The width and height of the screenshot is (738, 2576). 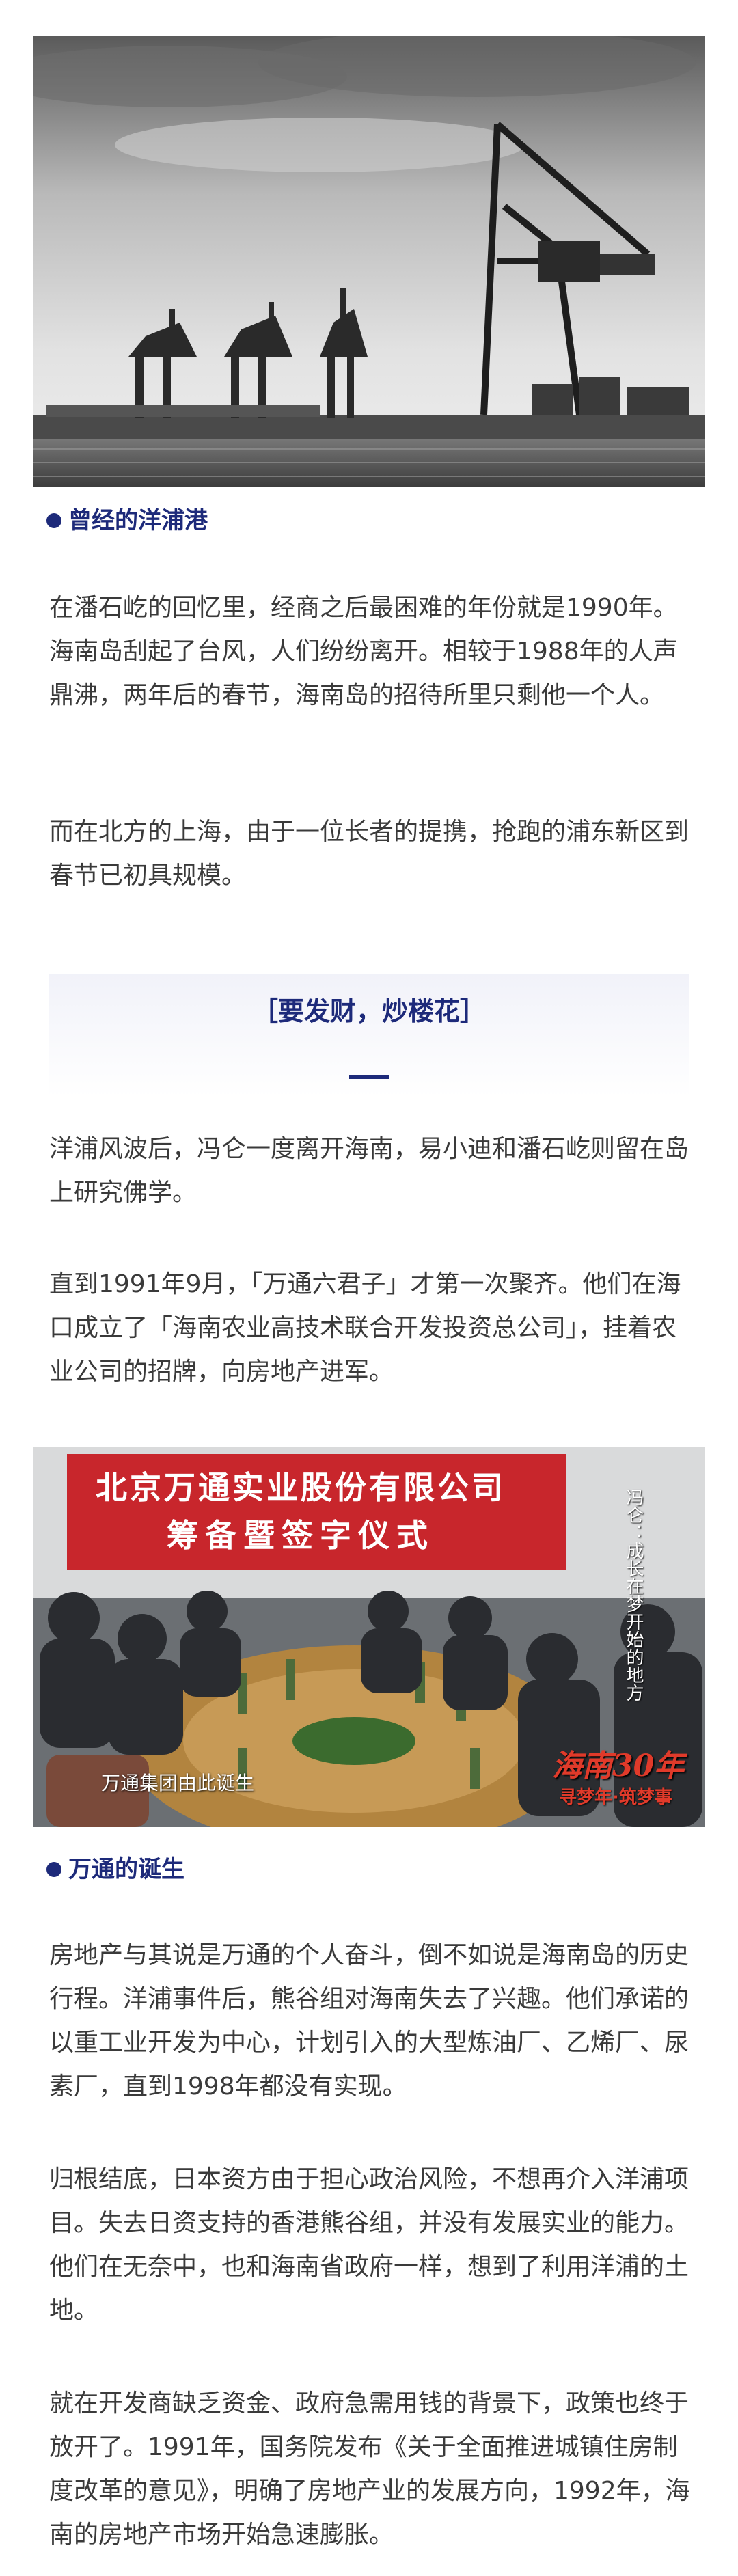 I want to click on video-subtitle: 万通集团由此诞生, so click(x=178, y=1783).